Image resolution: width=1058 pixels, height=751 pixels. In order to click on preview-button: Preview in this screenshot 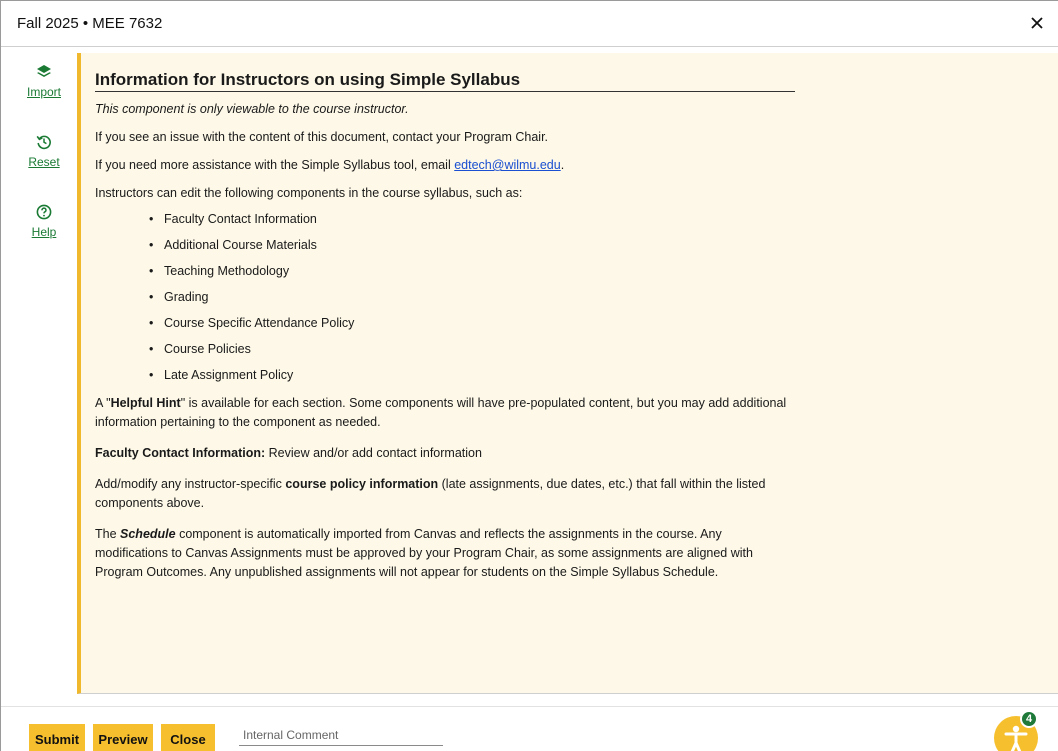, I will do `click(123, 737)`.